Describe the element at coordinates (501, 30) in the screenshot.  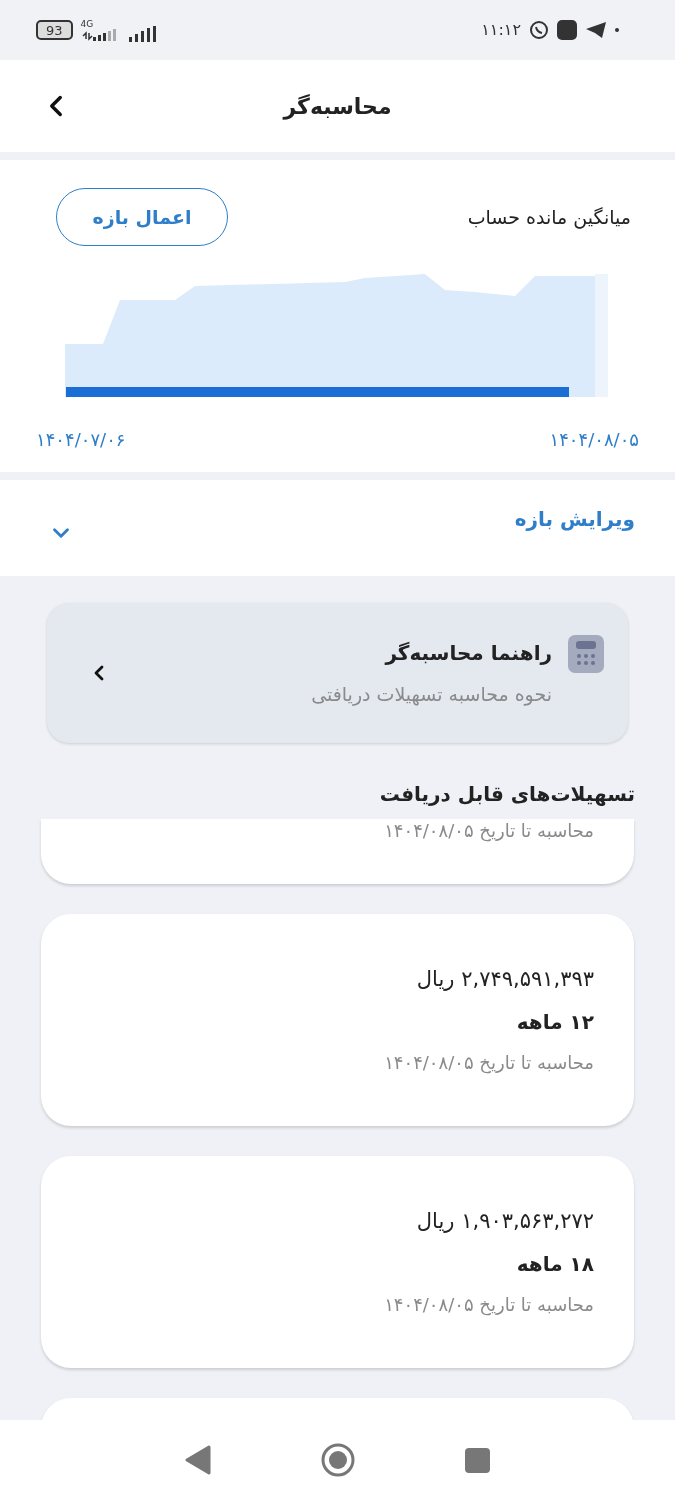
I see `status-time: ۱۱:۱۲` at that location.